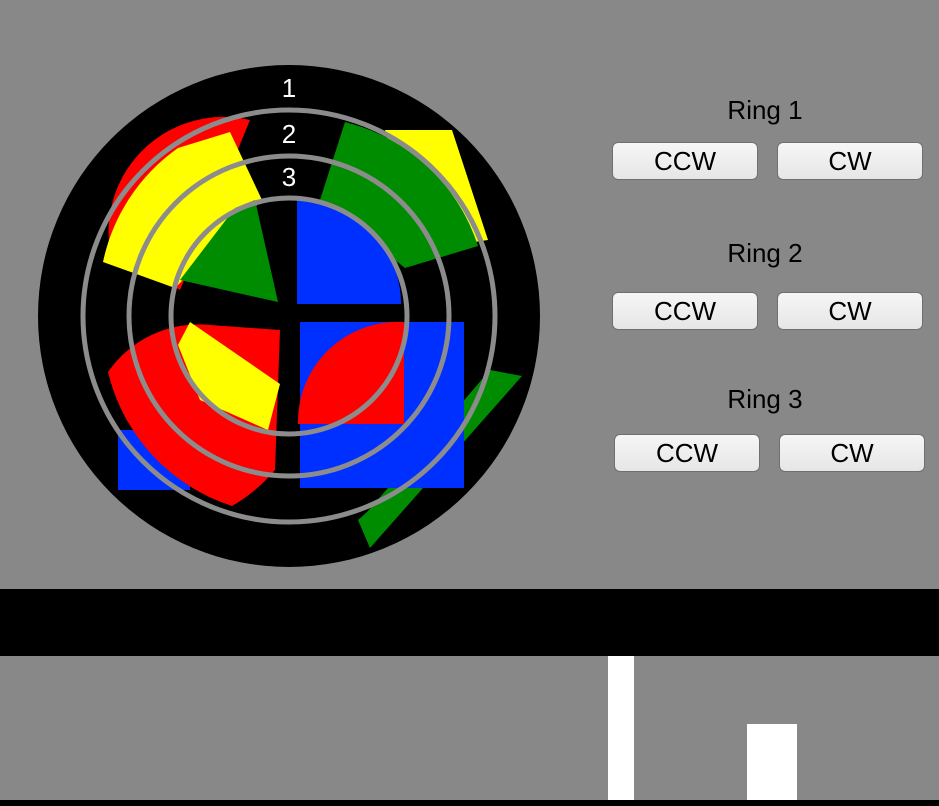  I want to click on black-divider-bar, so click(469, 622).